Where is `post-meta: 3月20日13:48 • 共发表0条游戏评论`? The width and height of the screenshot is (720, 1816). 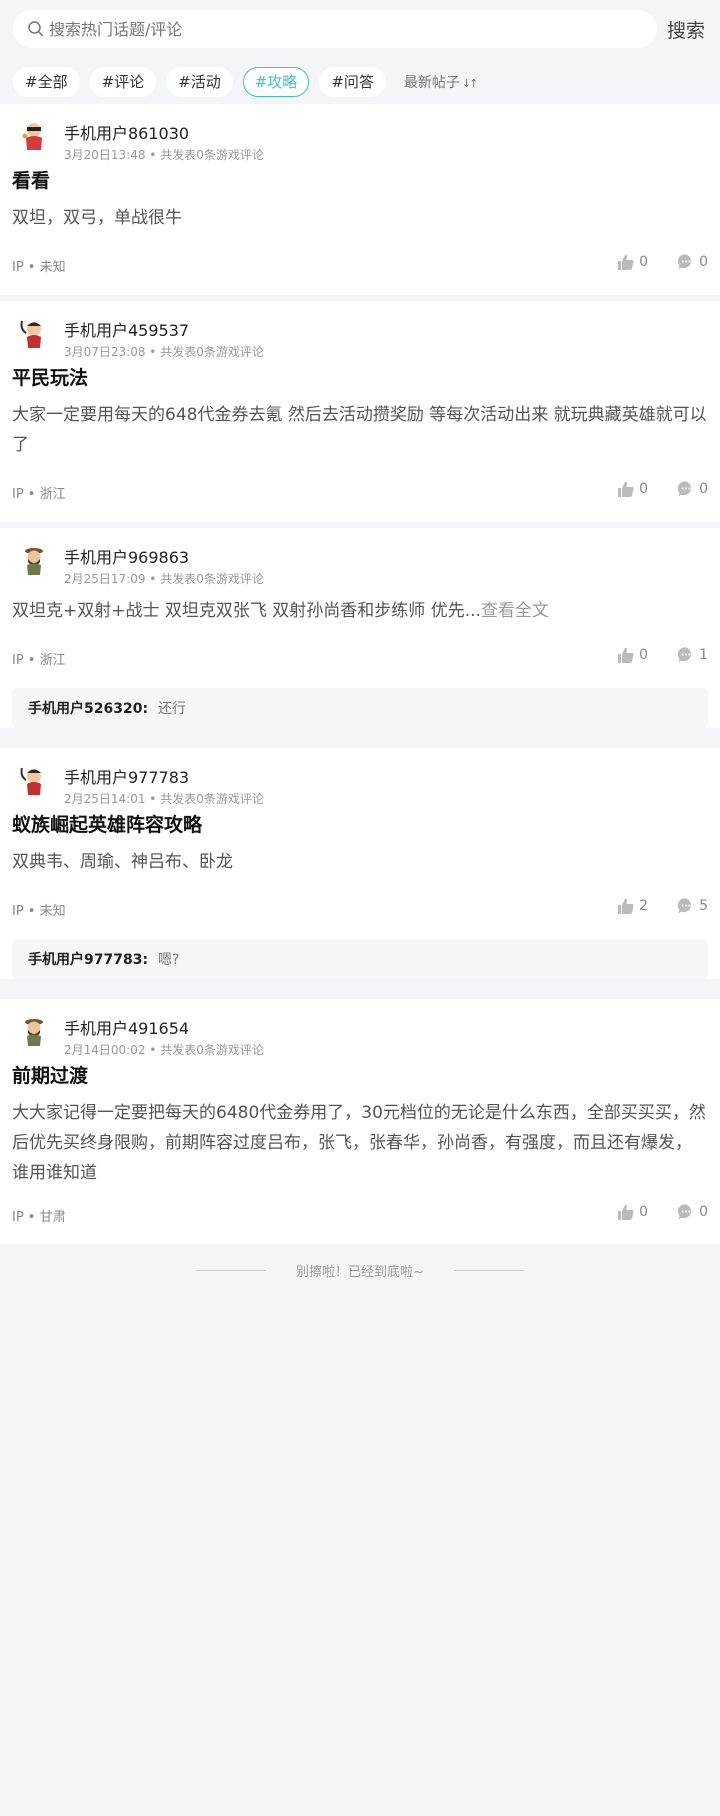
post-meta: 3月20日13:48 • 共发表0条游戏评论 is located at coordinates (164, 155).